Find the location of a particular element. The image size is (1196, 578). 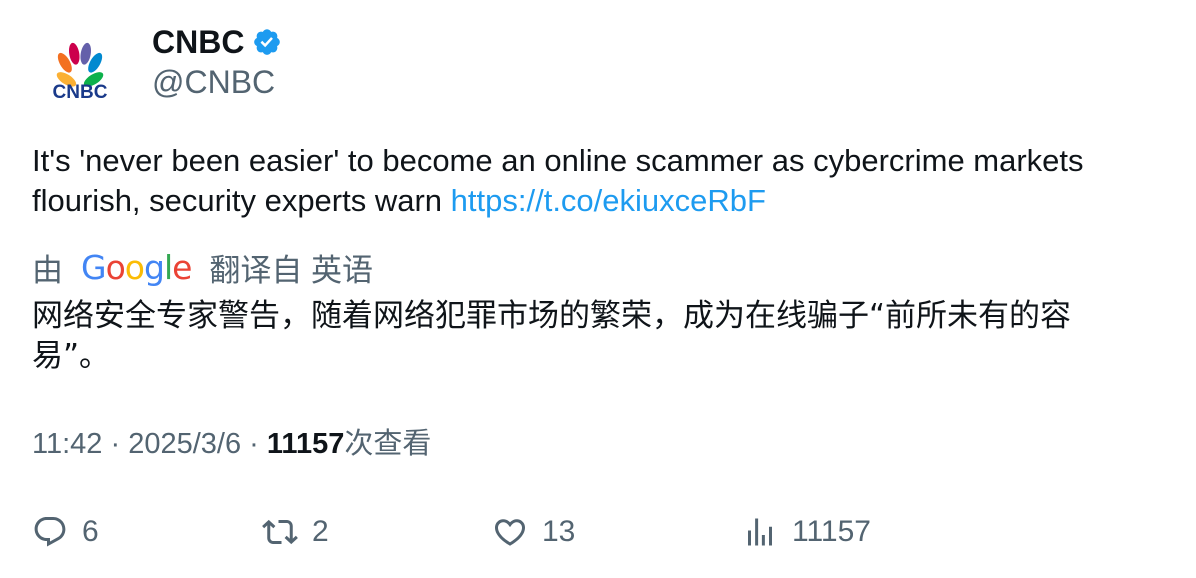

translated-text: 网络安全专家警告，随着网络犯罪市场的繁荣，成为在线骗子“前所未有的容易”。 is located at coordinates (552, 336).